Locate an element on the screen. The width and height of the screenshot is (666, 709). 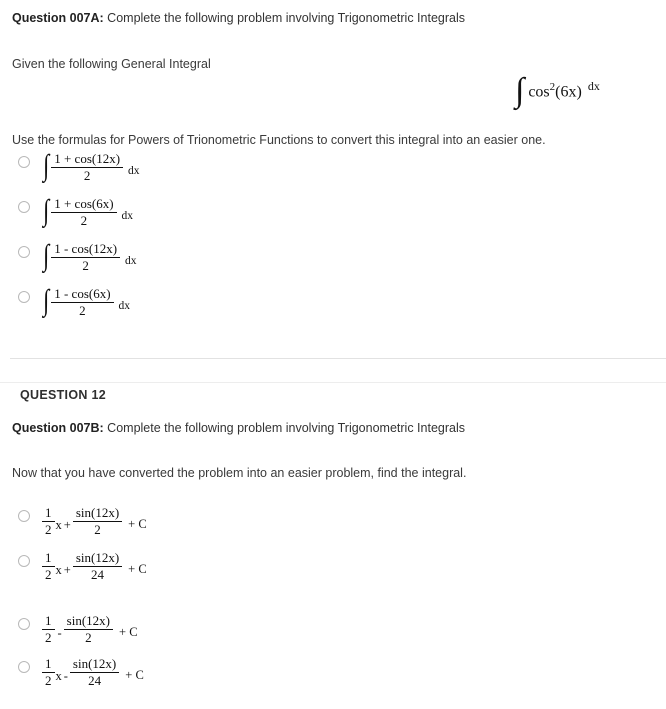
numerator: 1 + cos(6x) is located at coordinates (84, 205).